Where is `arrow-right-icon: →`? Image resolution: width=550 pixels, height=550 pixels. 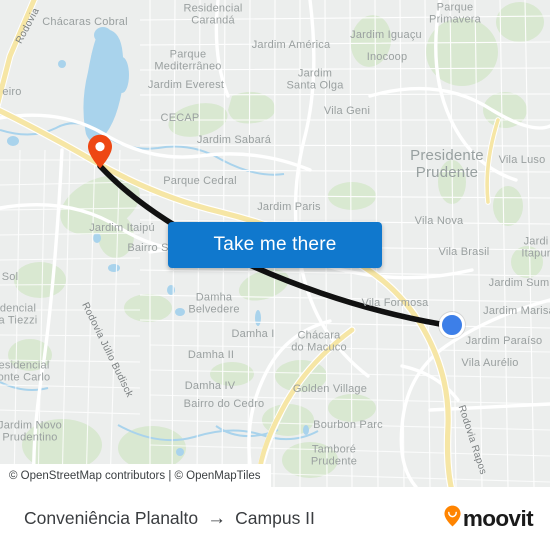
arrow-right-icon: → is located at coordinates (217, 518).